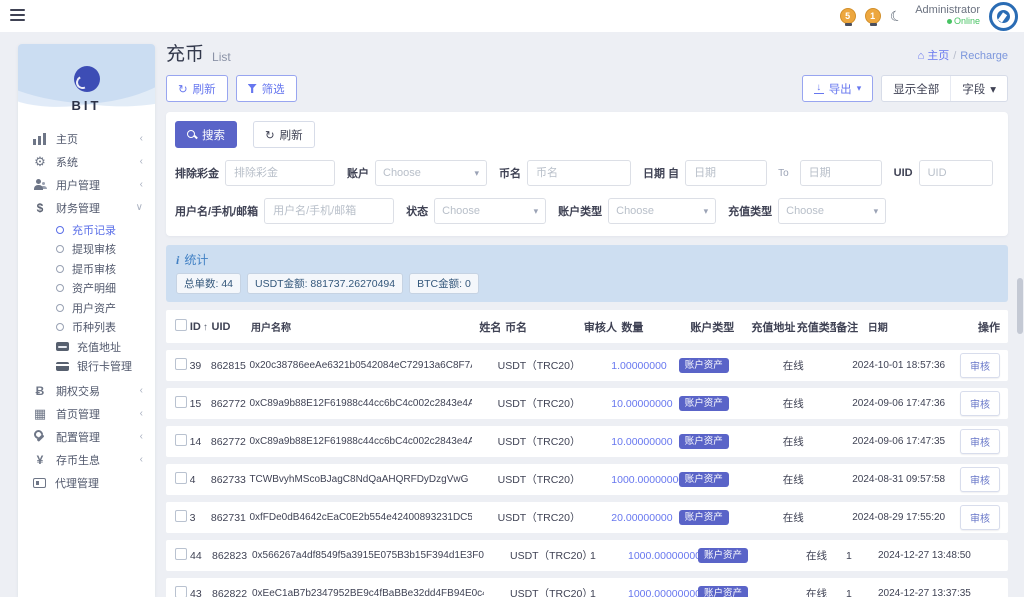 The image size is (1024, 597). I want to click on sidebar-subitem: 用户资产, so click(86, 308).